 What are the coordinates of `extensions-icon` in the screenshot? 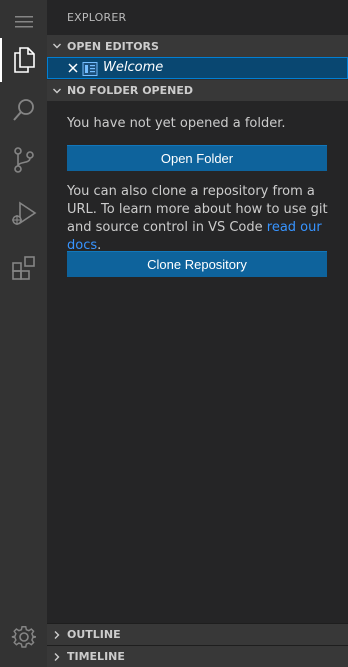 It's located at (23, 268).